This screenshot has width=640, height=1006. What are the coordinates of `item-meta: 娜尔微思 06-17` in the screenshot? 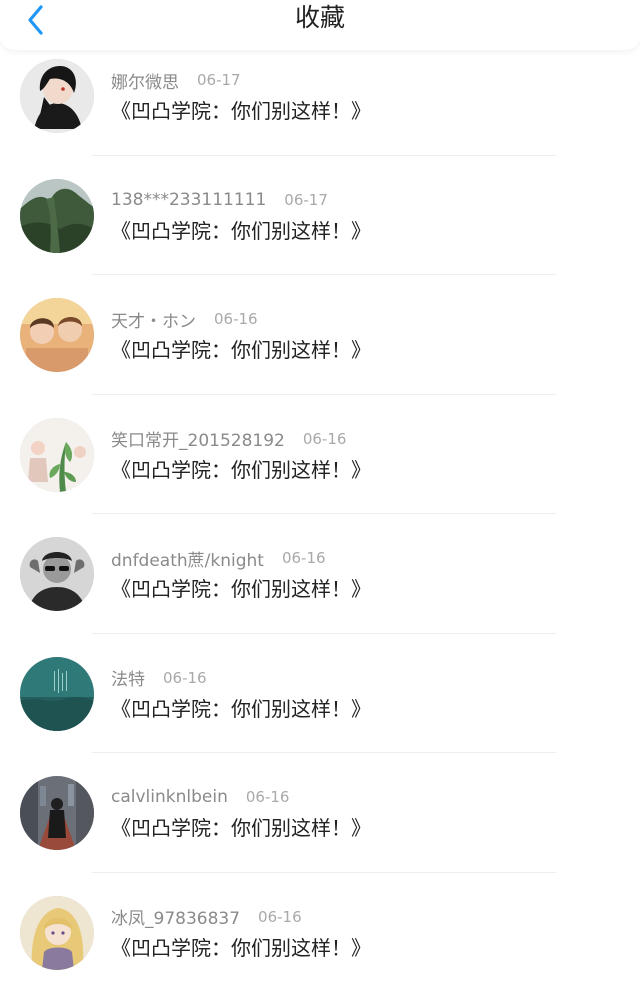 It's located at (176, 80).